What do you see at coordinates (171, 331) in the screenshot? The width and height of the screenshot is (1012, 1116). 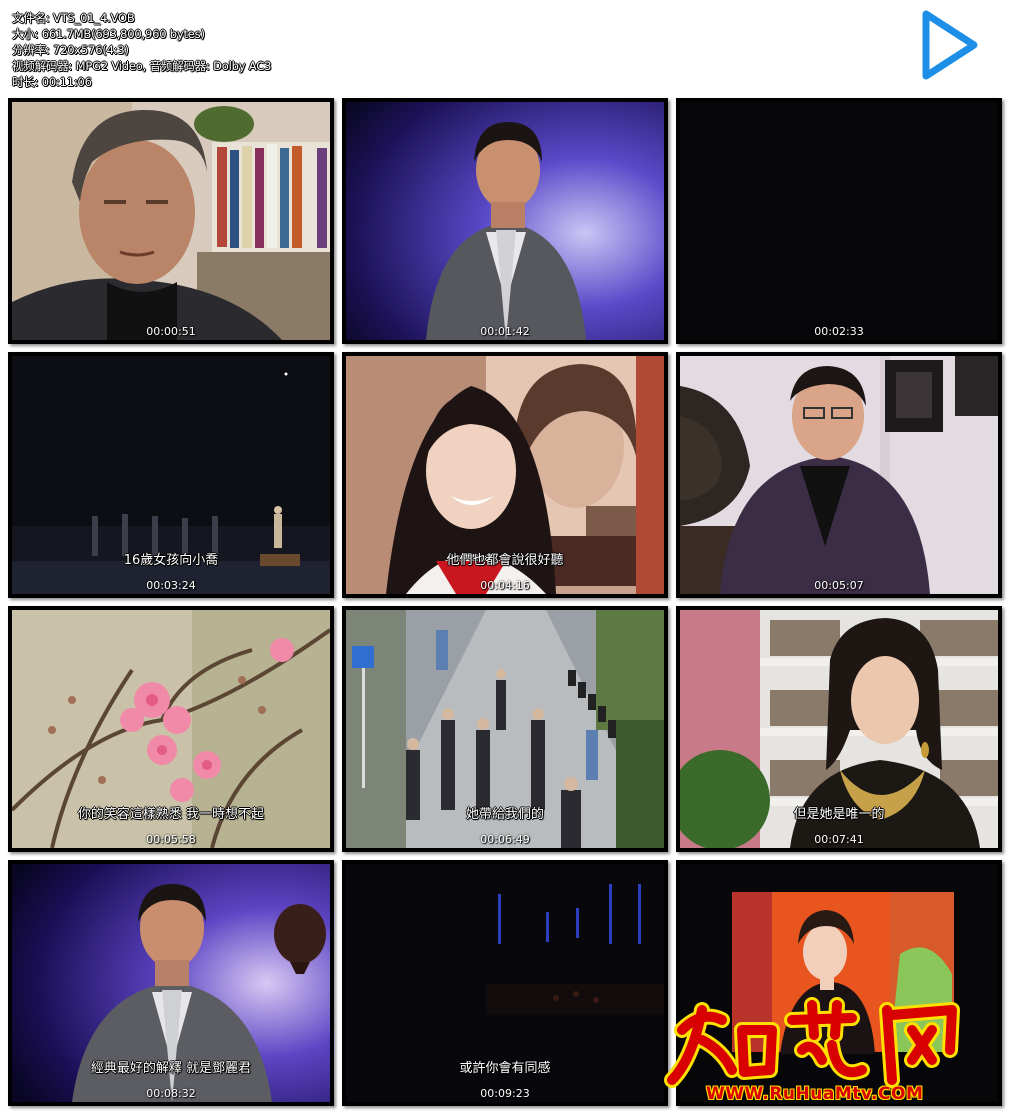 I see `timestamp: 00:00:51` at bounding box center [171, 331].